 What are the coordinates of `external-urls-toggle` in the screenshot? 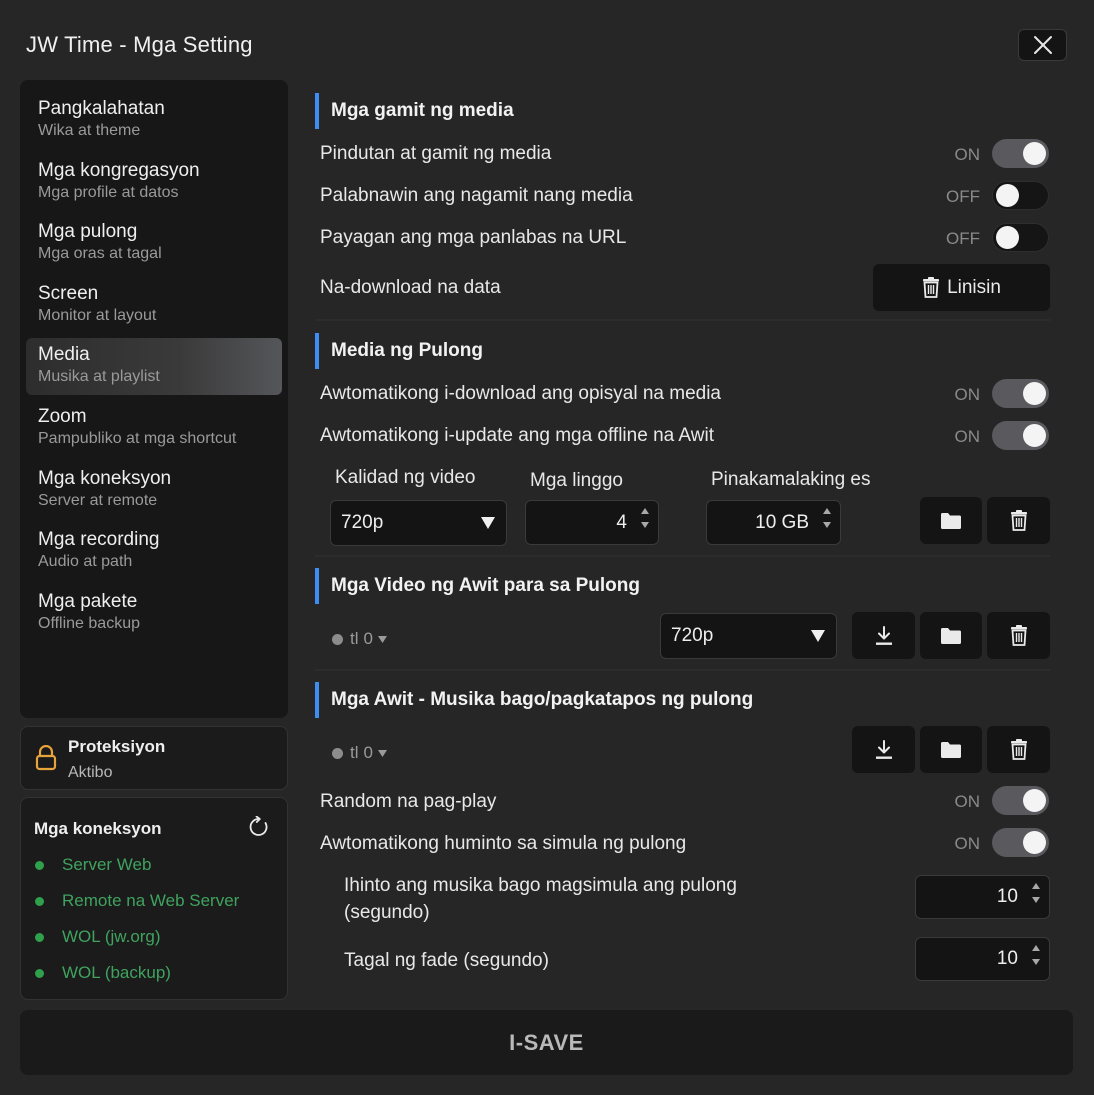 It's located at (1020, 237).